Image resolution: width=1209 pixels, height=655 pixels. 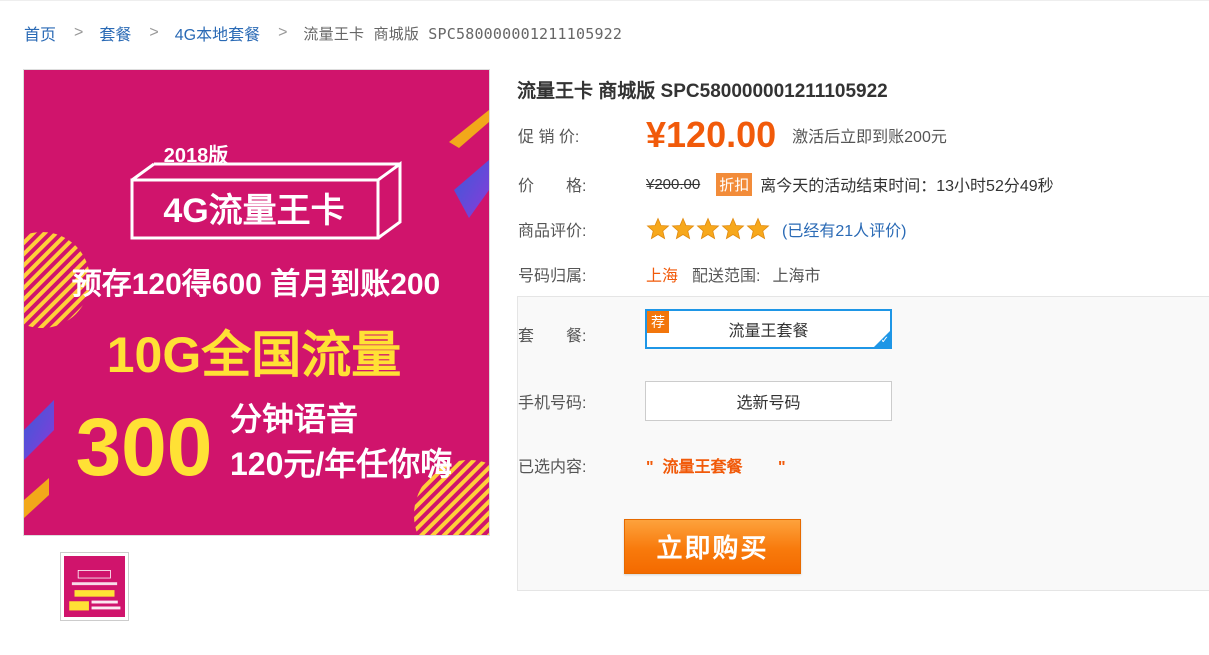 What do you see at coordinates (662, 276) in the screenshot?
I see `location-value: 上海` at bounding box center [662, 276].